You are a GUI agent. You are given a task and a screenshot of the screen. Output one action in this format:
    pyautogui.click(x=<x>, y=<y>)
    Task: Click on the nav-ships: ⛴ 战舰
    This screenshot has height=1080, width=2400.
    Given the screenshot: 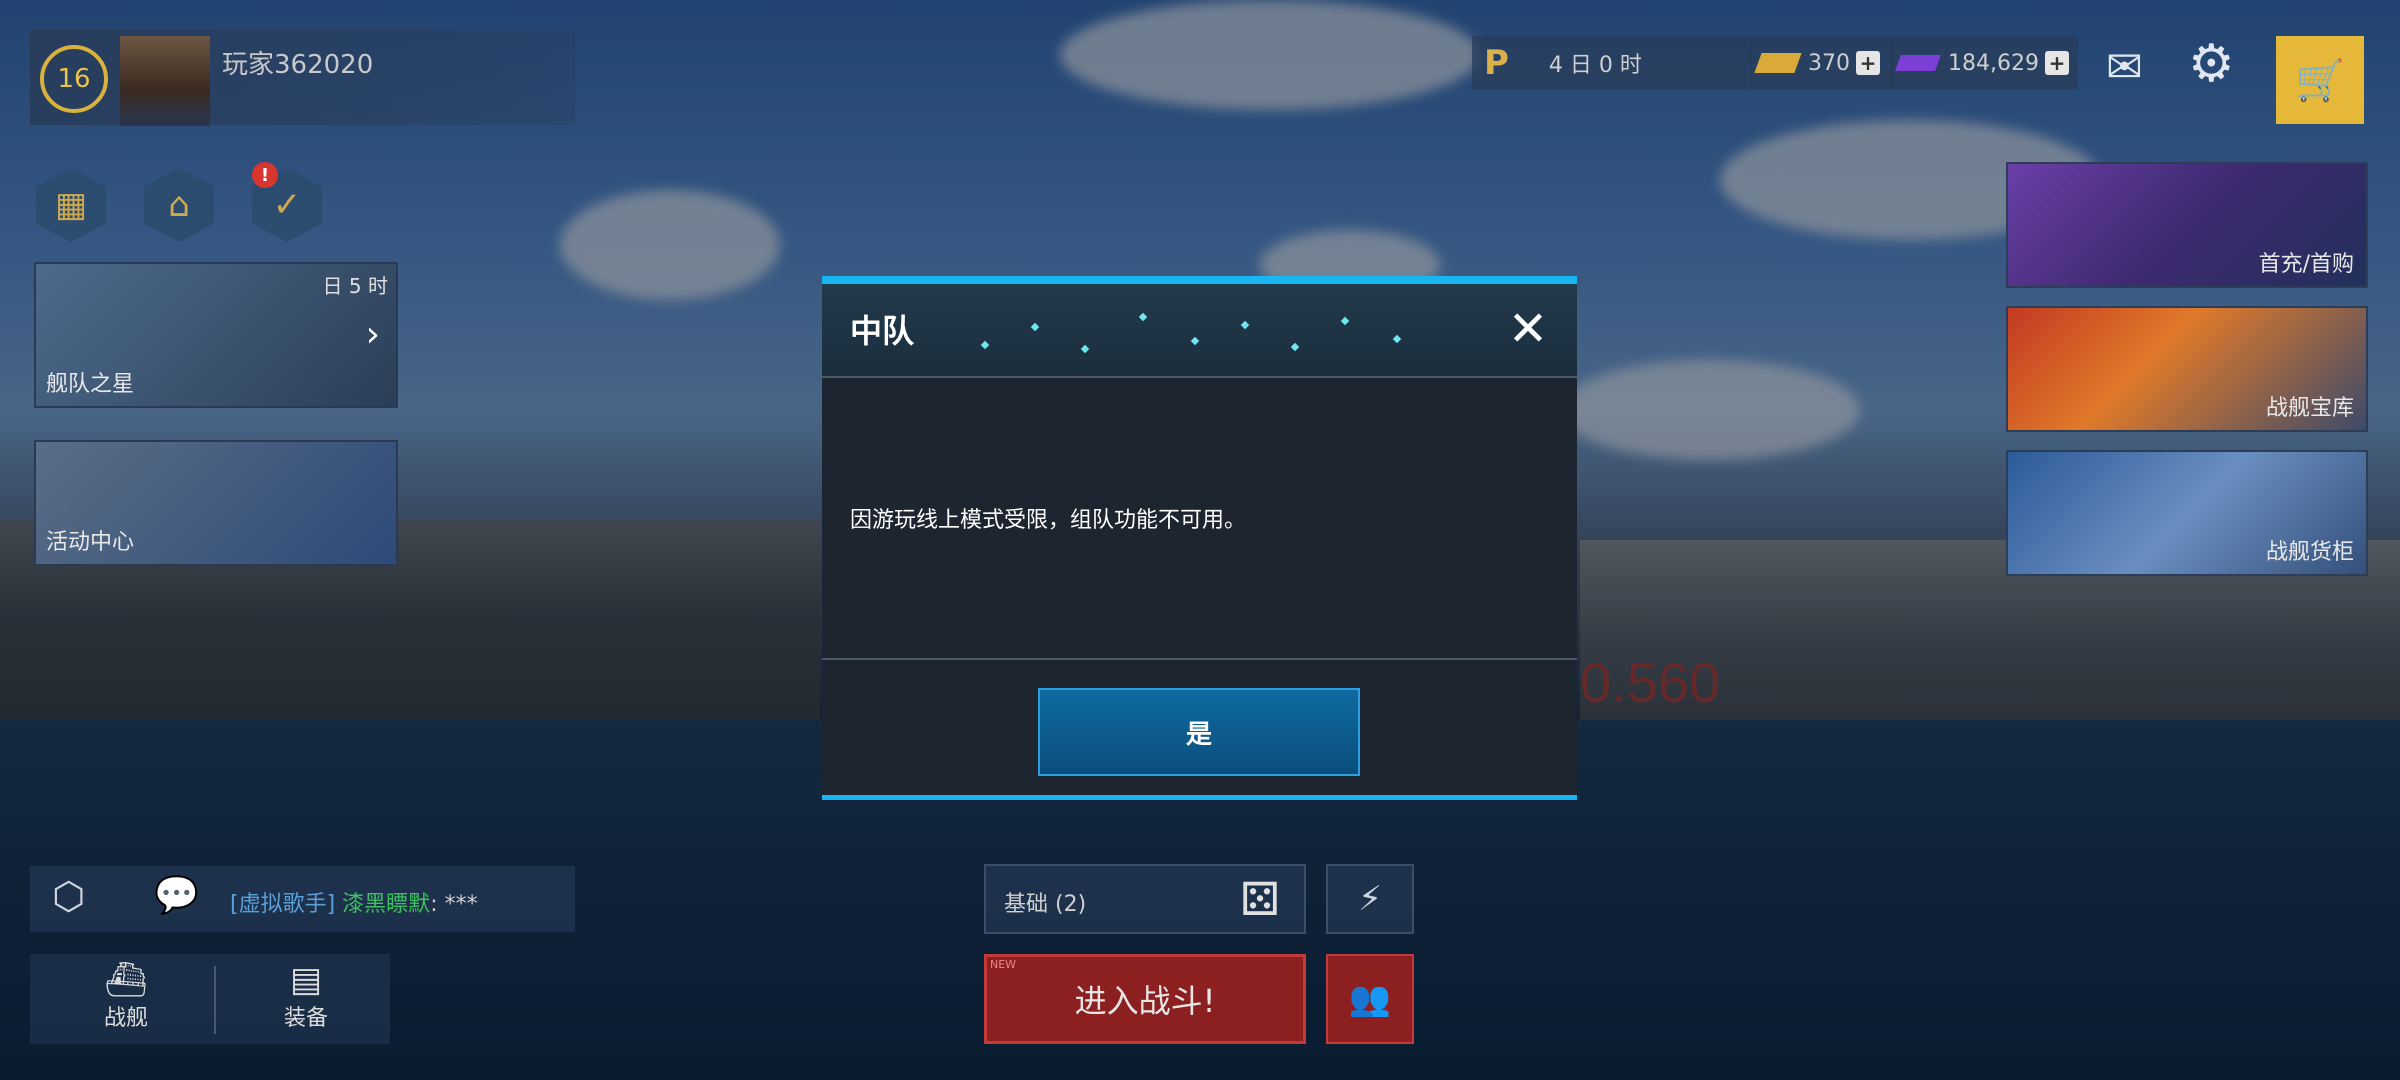 What is the action you would take?
    pyautogui.click(x=126, y=999)
    